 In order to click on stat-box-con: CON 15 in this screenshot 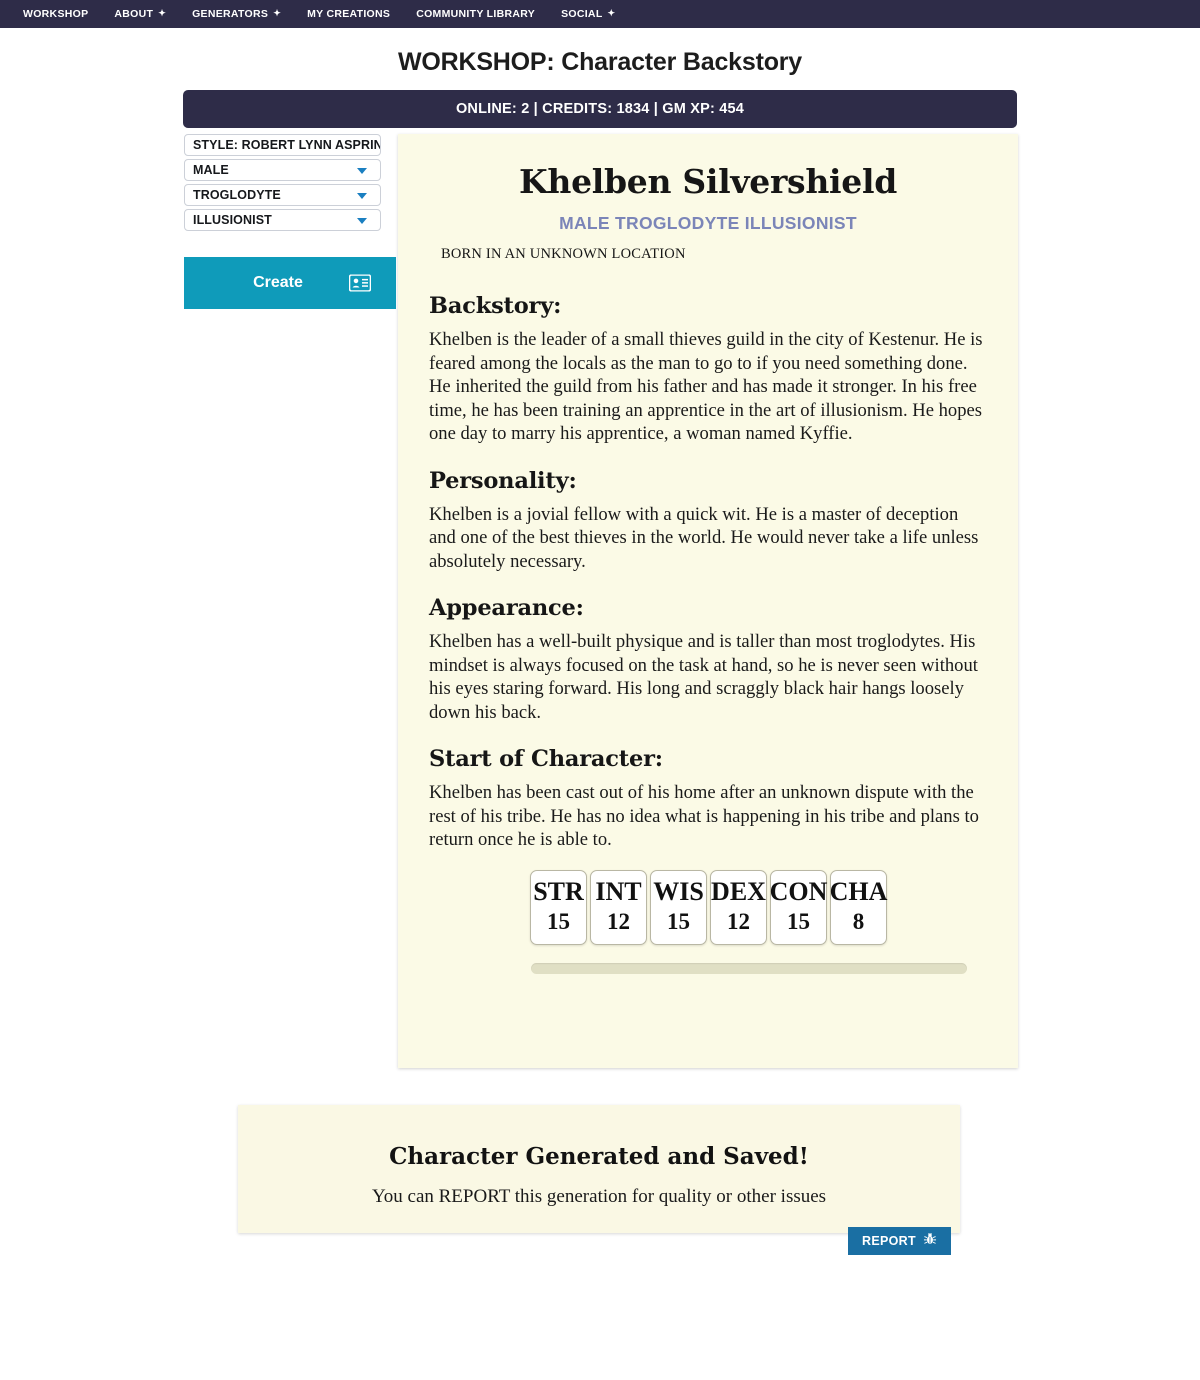, I will do `click(798, 907)`.